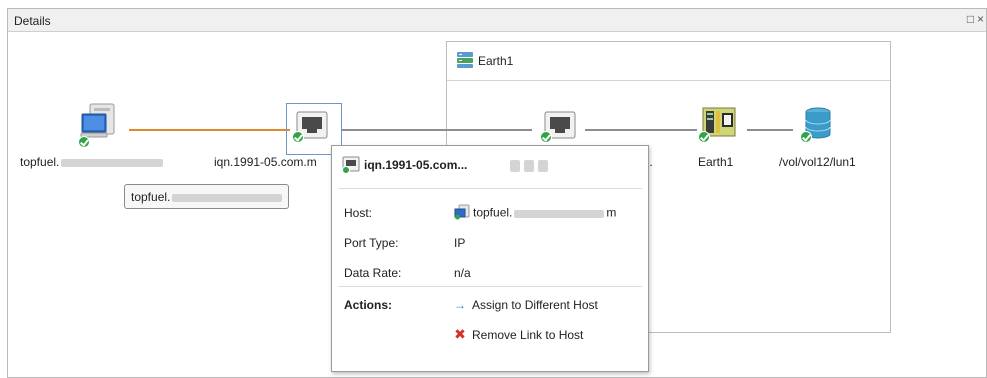 The image size is (987, 378). I want to click on node-volume-label: /vol/vol12/lun1, so click(817, 162).